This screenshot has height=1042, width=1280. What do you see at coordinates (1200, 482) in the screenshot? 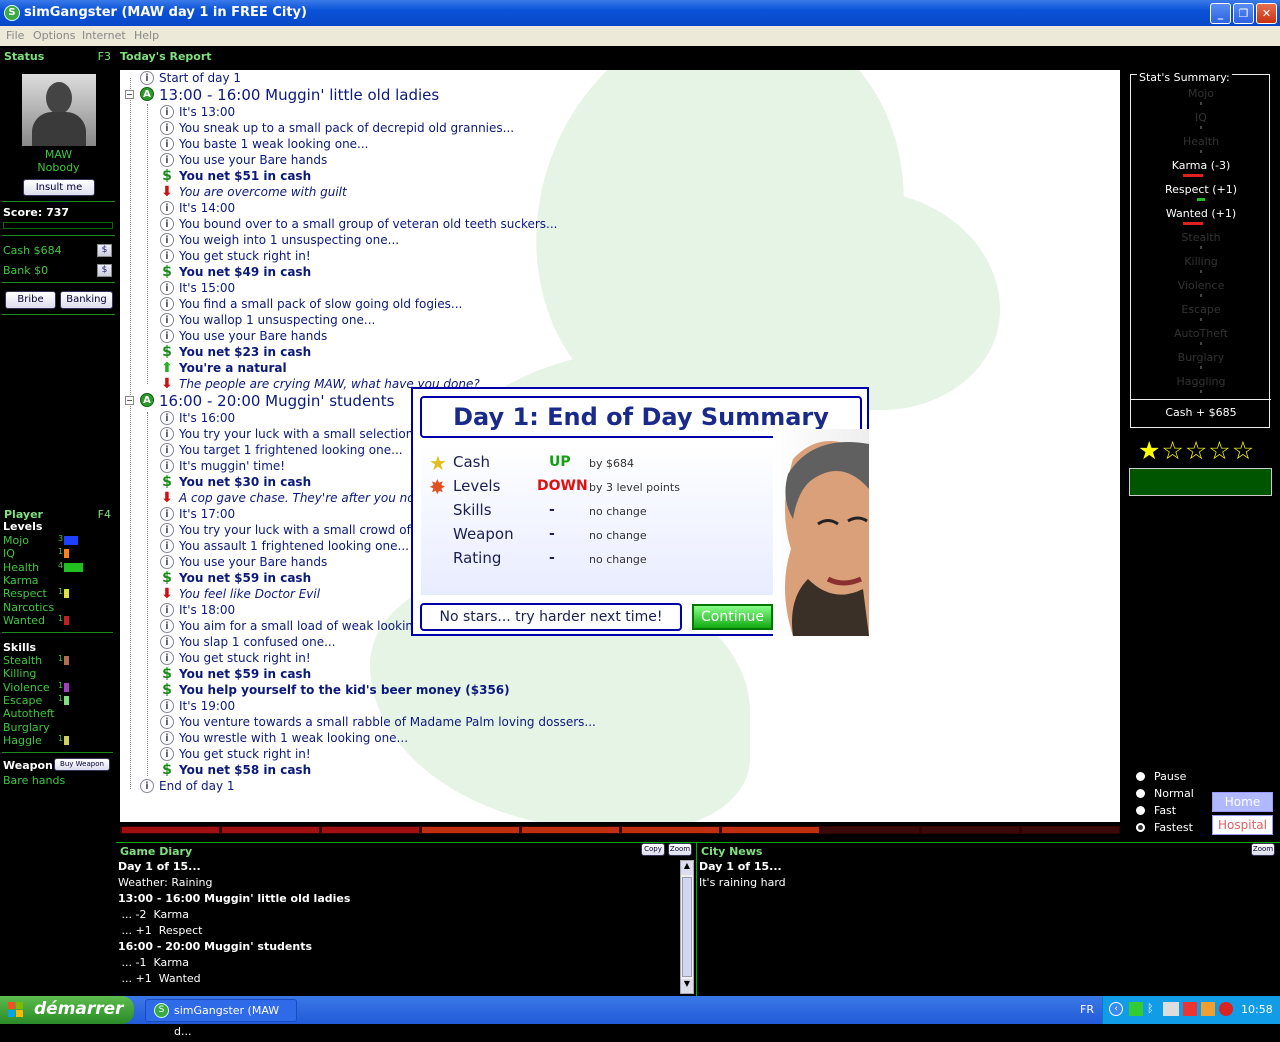
I see `rating-box` at bounding box center [1200, 482].